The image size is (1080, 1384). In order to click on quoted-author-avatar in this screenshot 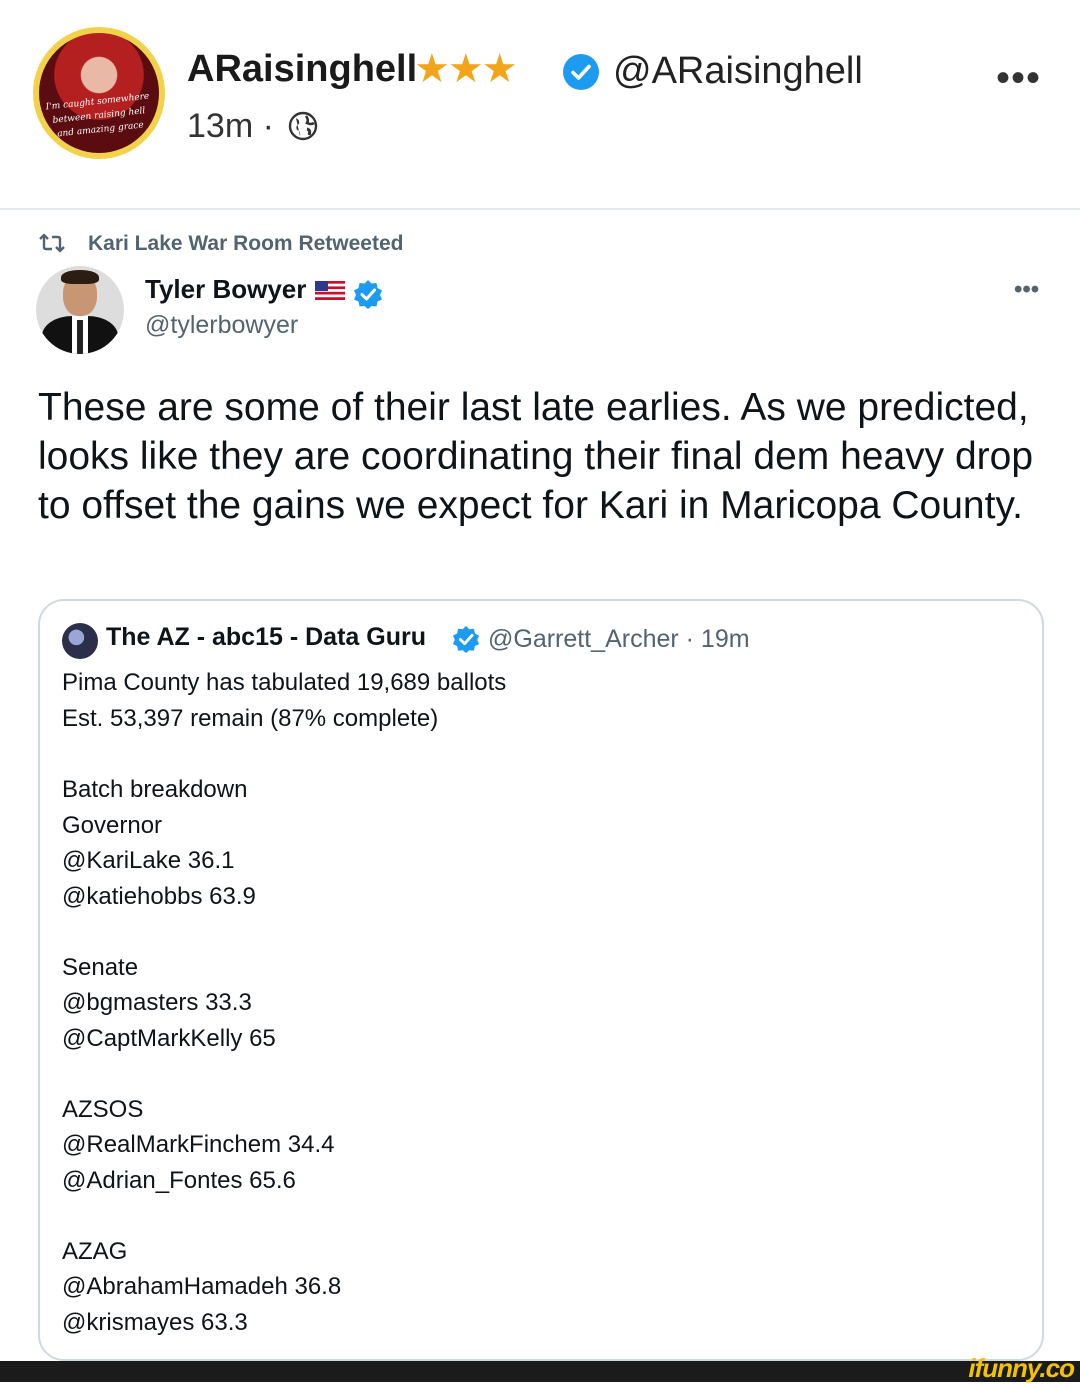, I will do `click(80, 641)`.